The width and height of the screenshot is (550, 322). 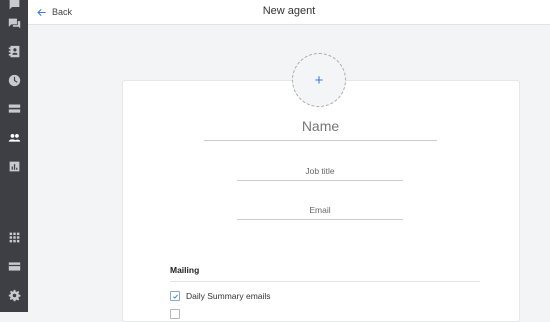 I want to click on plus-icon: +, so click(x=319, y=80).